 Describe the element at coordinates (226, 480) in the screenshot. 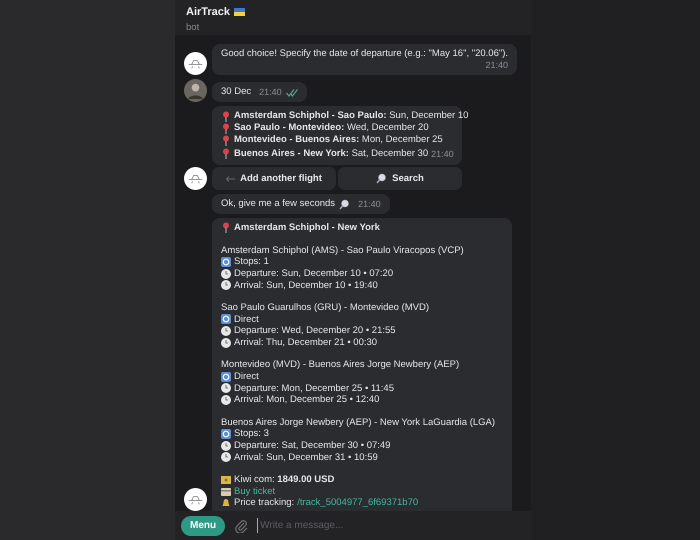

I see `money-icon` at that location.